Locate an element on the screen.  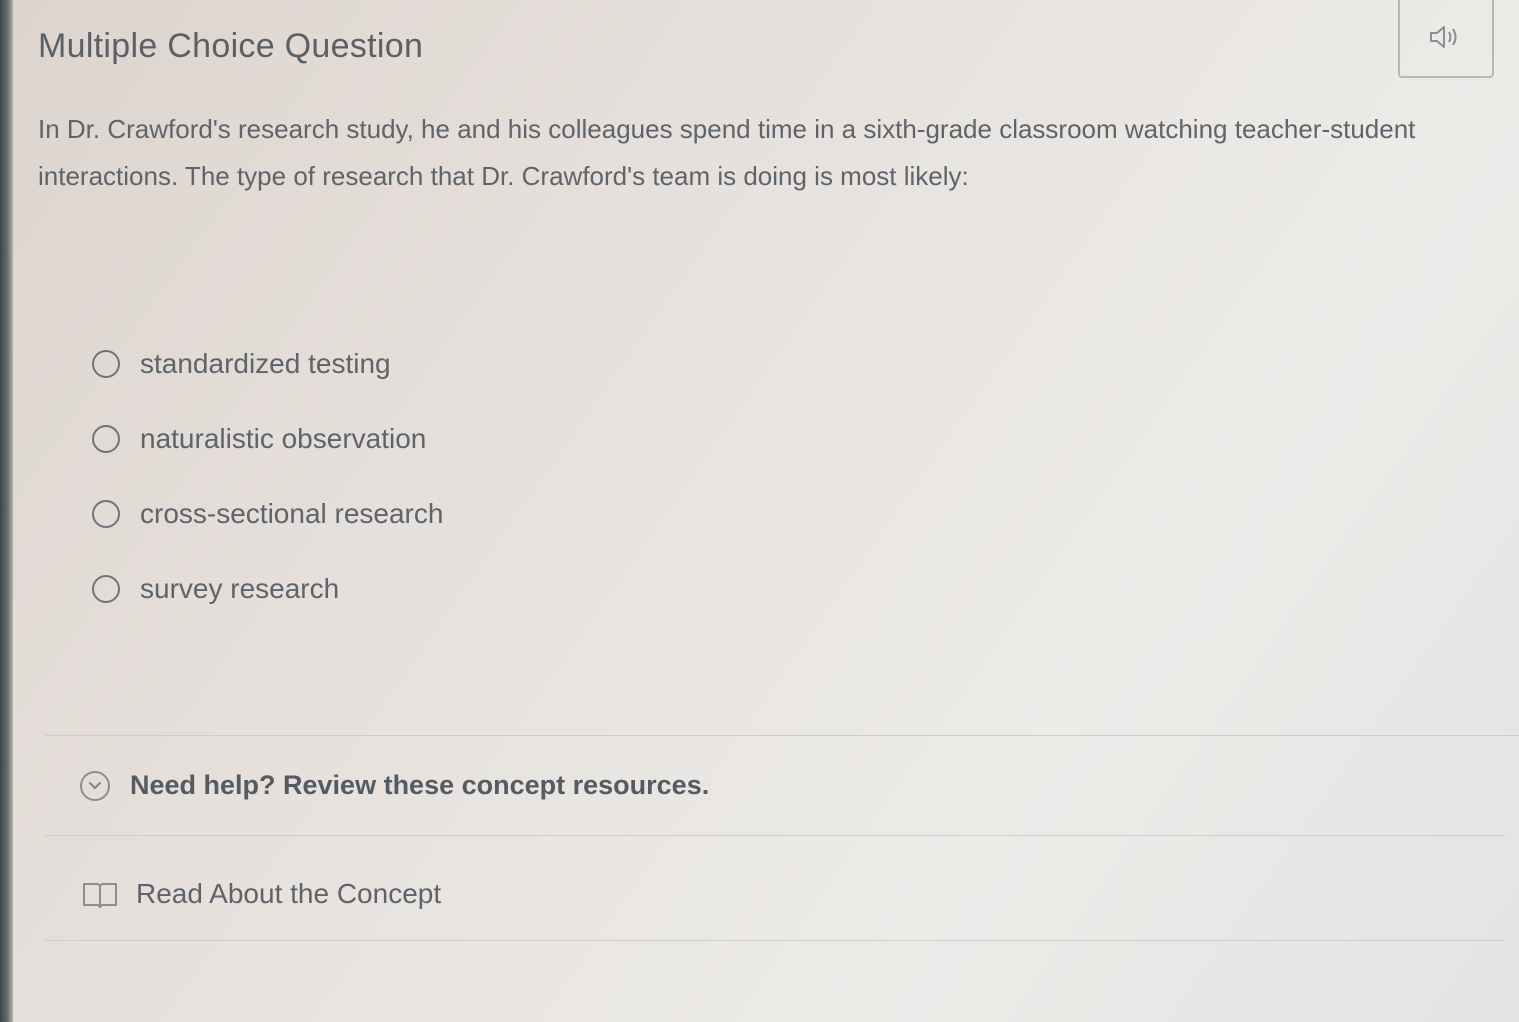
read-about-concept-link: Read About the Concept is located at coordinates (261, 894).